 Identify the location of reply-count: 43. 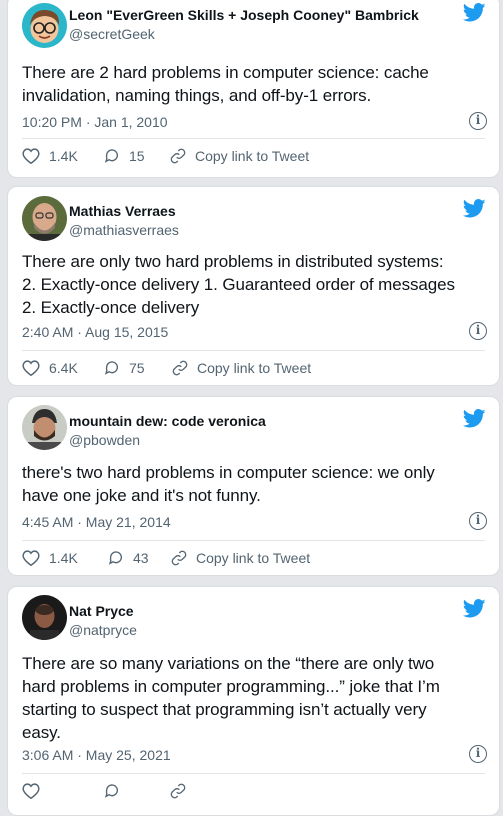
(141, 558).